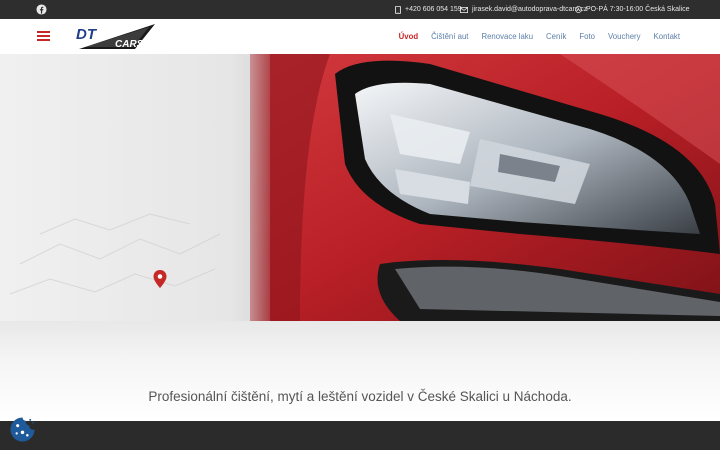 The height and width of the screenshot is (450, 720). I want to click on nav-vouchery: Vouchery, so click(624, 36).